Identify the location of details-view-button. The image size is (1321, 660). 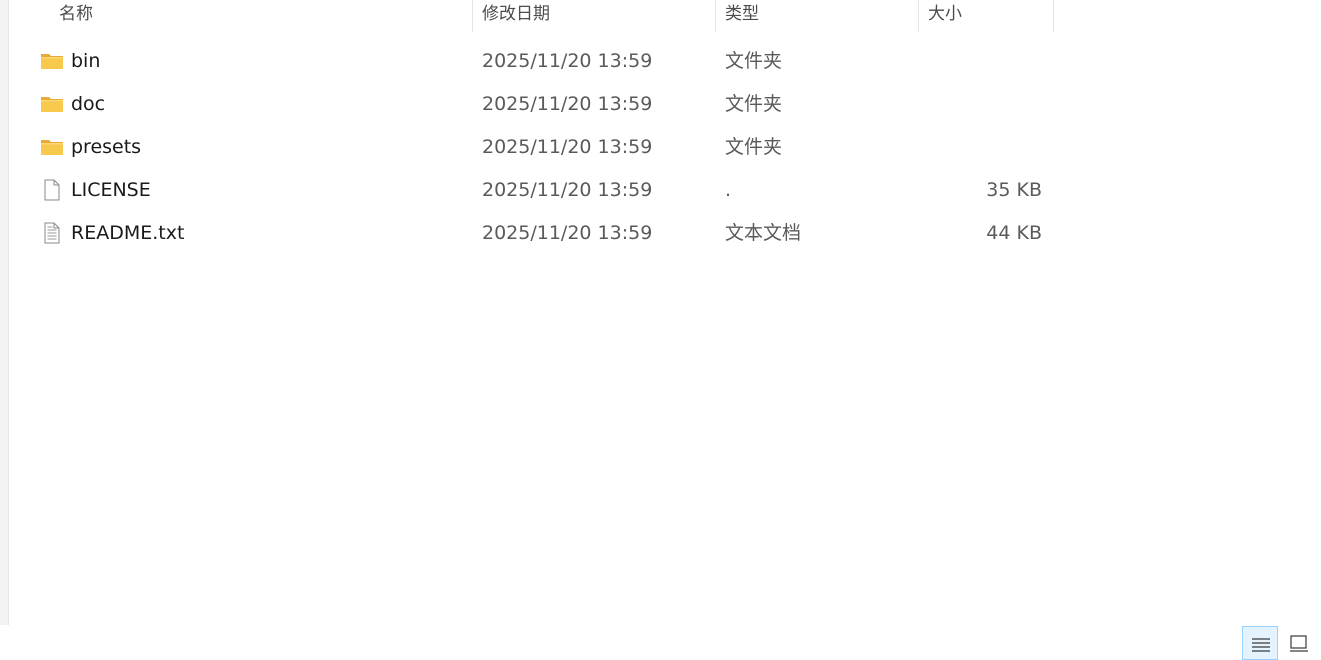
(1260, 643).